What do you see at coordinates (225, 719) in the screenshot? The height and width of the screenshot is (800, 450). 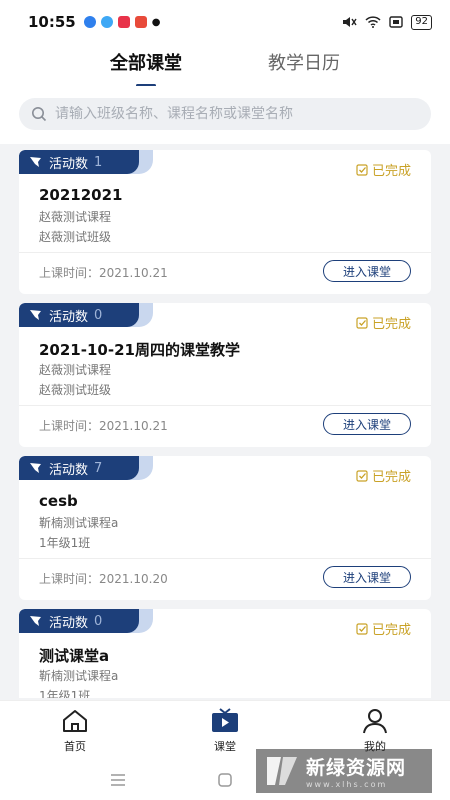 I see `tv-icon` at bounding box center [225, 719].